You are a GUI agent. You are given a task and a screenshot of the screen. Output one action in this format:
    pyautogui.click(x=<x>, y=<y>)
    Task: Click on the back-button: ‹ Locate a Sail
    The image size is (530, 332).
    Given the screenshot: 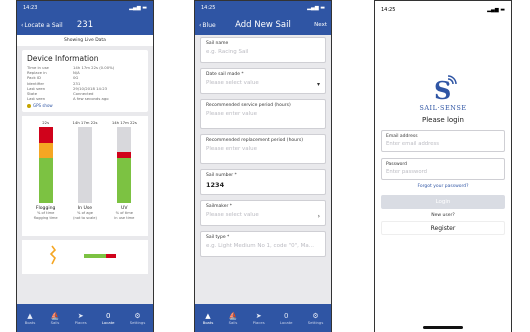 What is the action you would take?
    pyautogui.click(x=42, y=25)
    